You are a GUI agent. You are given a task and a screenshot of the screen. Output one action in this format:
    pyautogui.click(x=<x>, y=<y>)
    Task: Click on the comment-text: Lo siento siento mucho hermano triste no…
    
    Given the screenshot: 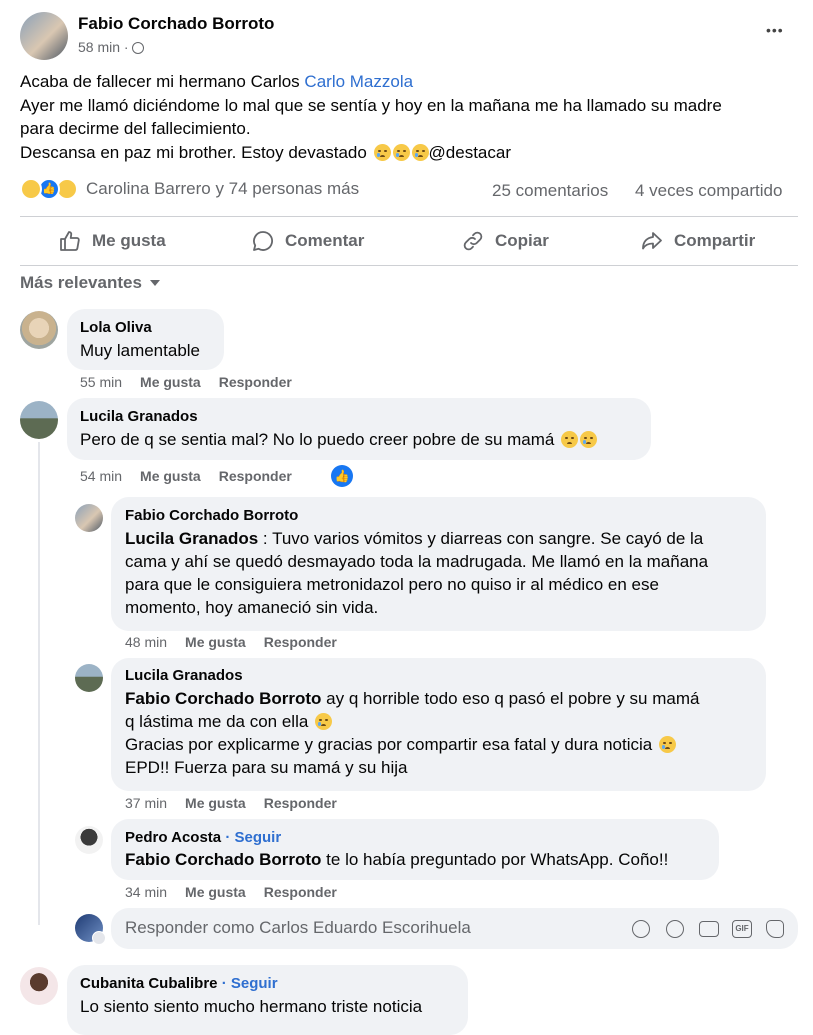 What is the action you would take?
    pyautogui.click(x=251, y=1006)
    